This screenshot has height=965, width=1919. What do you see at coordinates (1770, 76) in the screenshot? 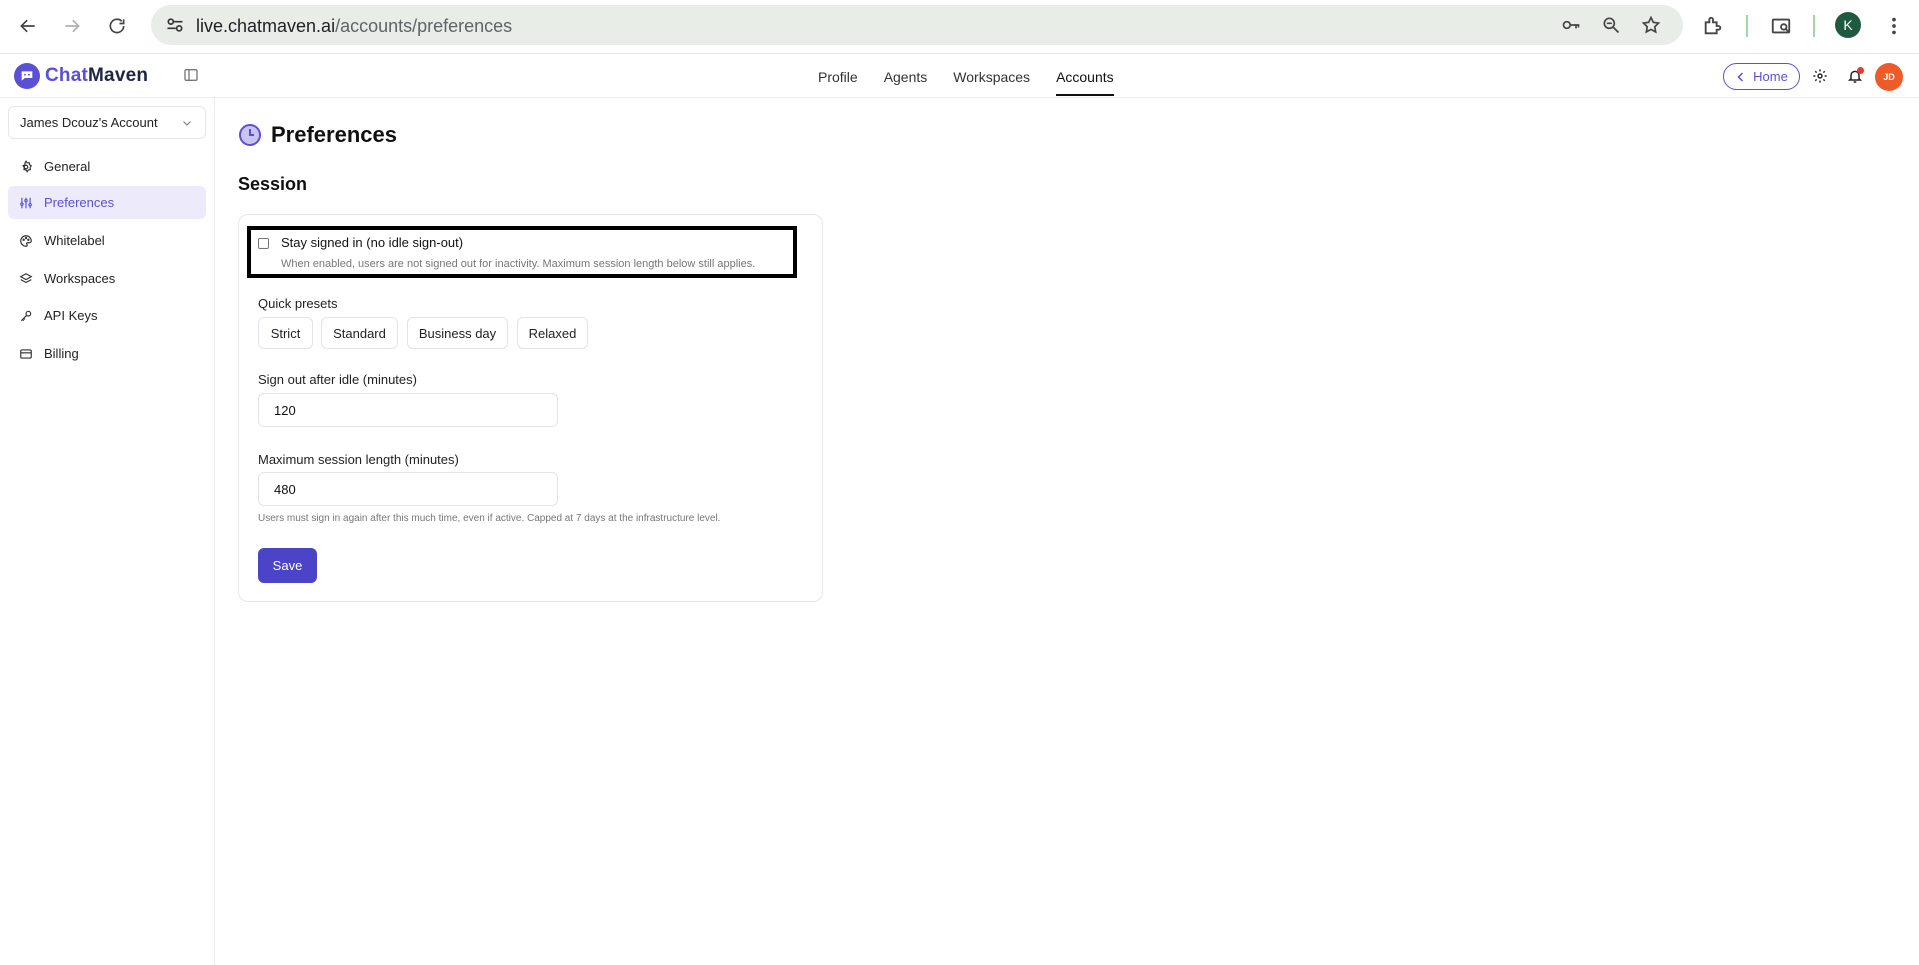
I see `home-button-label: Home` at bounding box center [1770, 76].